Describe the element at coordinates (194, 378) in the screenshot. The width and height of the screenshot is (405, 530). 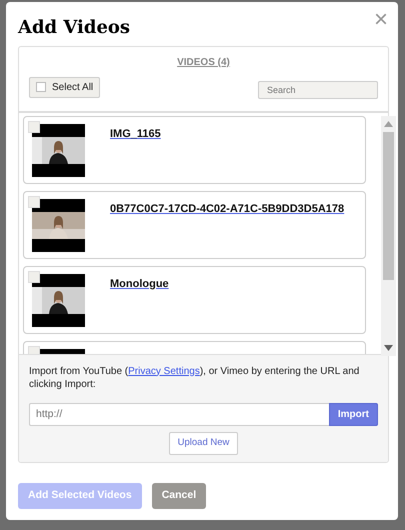
I see `import-instructions: Import from YouTube (Privacy Settings), or Vimeo by entering the URL and clicking Import:` at that location.